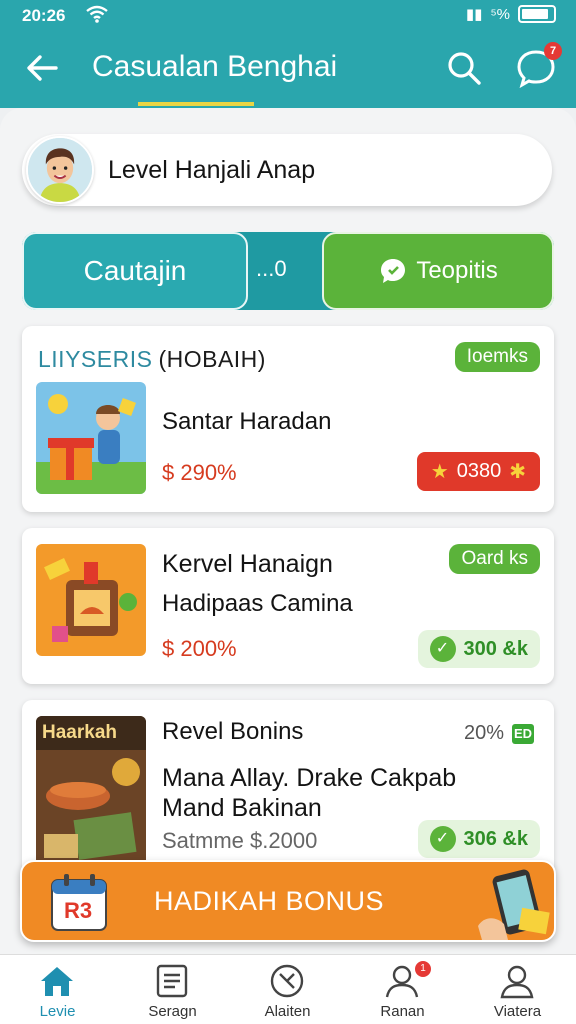  I want to click on card-heading-text: LIIYSERIS, so click(95, 359).